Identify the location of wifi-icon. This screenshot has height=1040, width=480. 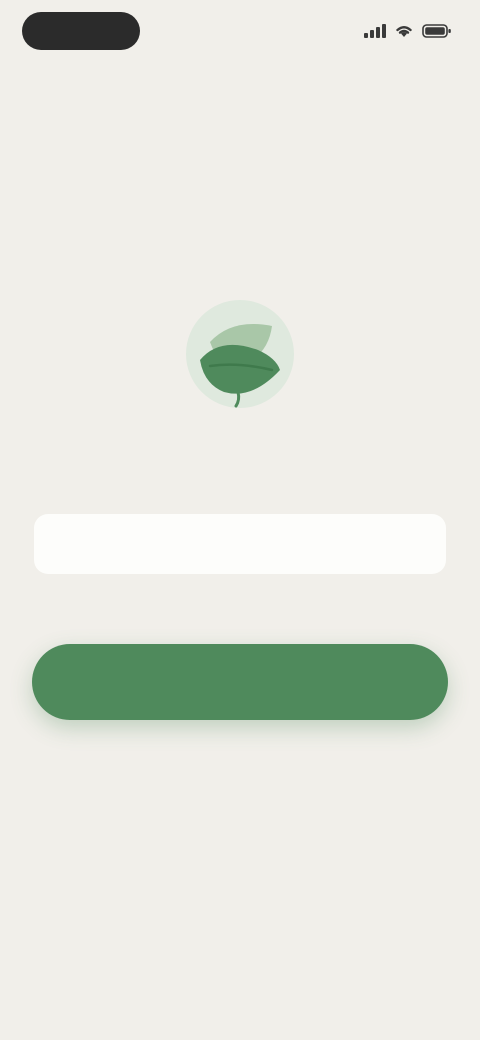
(404, 31).